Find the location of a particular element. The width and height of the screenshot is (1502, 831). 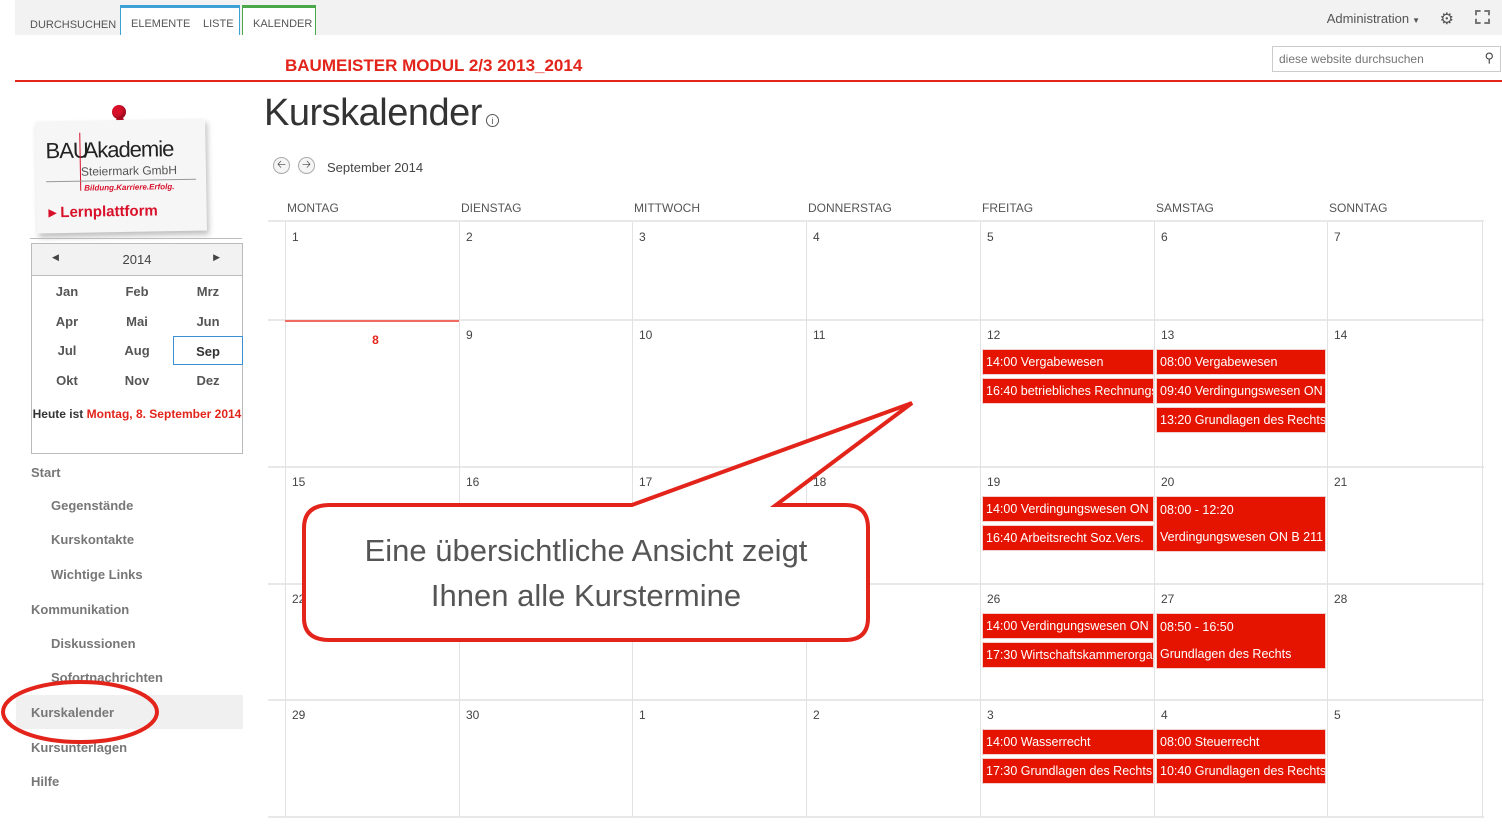

gear-icon: ⚙ is located at coordinates (1447, 19).